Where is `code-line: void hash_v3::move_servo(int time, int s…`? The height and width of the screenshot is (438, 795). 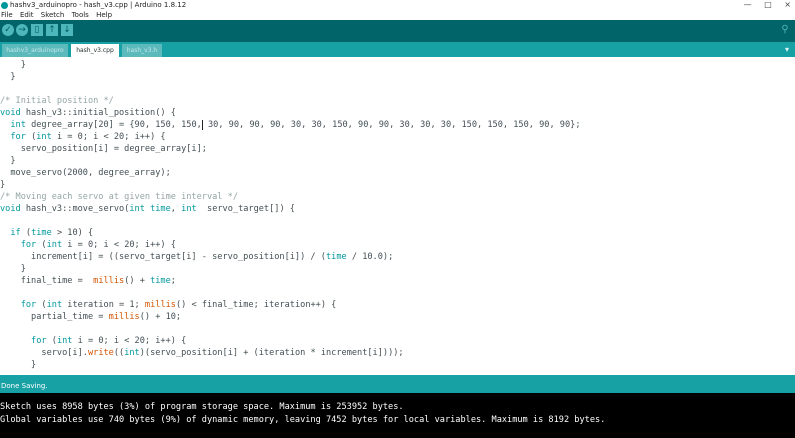 code-line: void hash_v3::move_servo(int time, int s… is located at coordinates (147, 209).